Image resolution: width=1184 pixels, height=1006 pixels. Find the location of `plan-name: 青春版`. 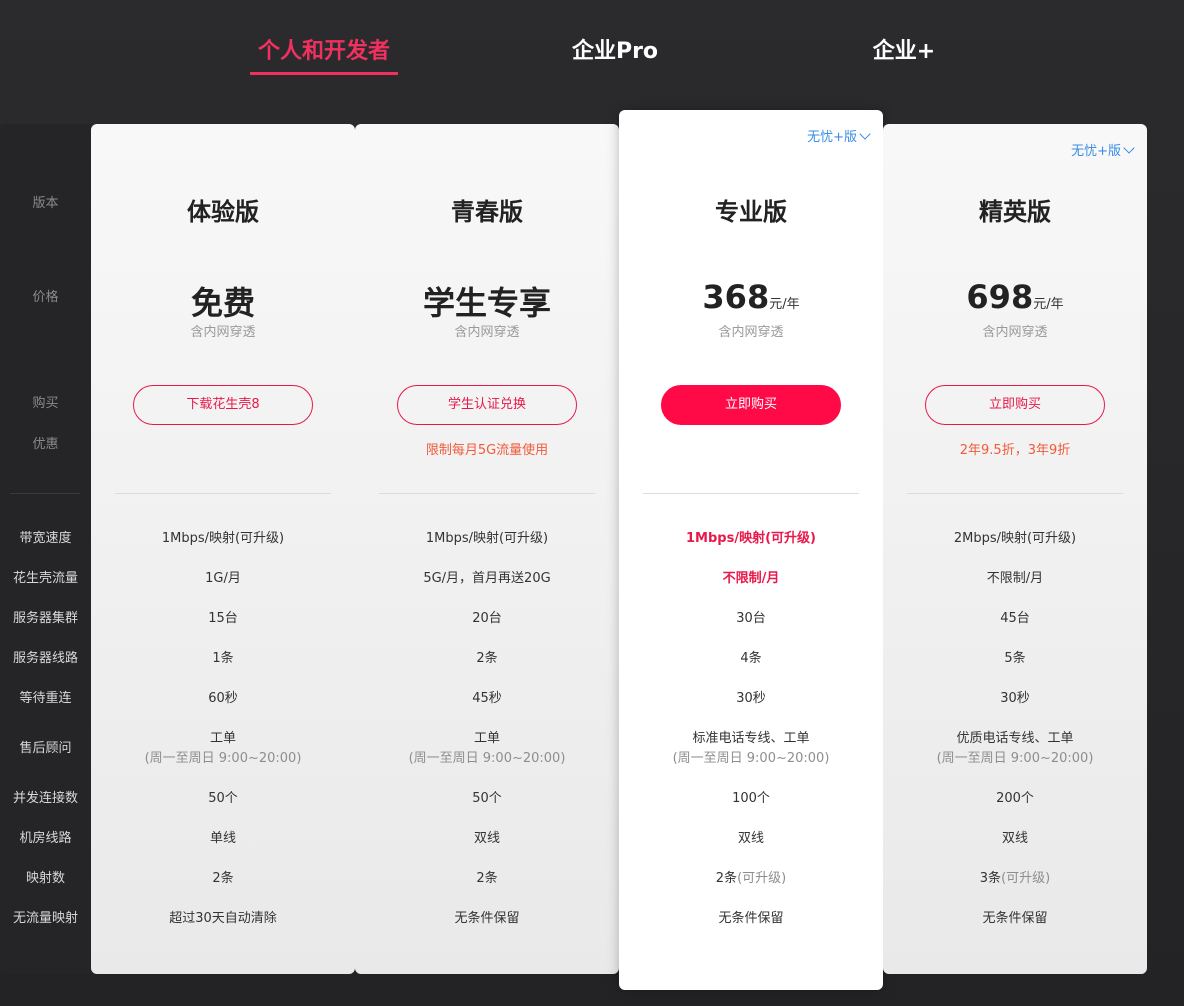

plan-name: 青春版 is located at coordinates (487, 212).